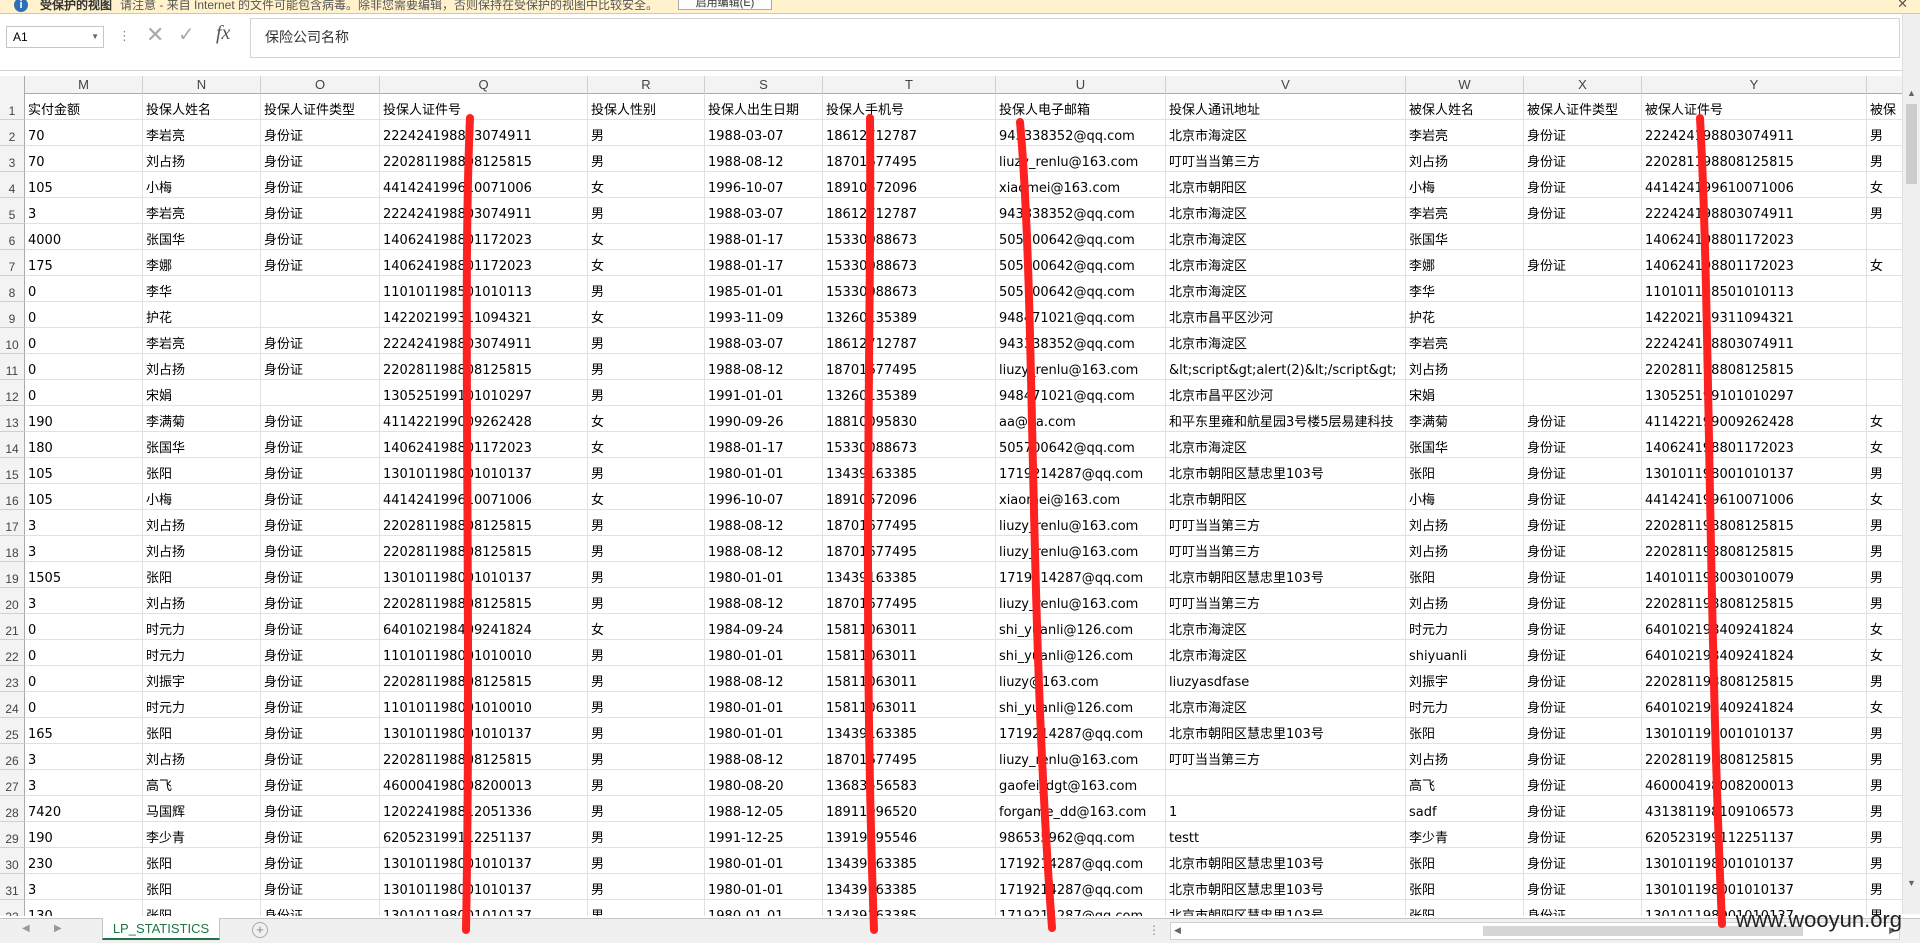  Describe the element at coordinates (320, 85) in the screenshot. I see `column-header: O` at that location.